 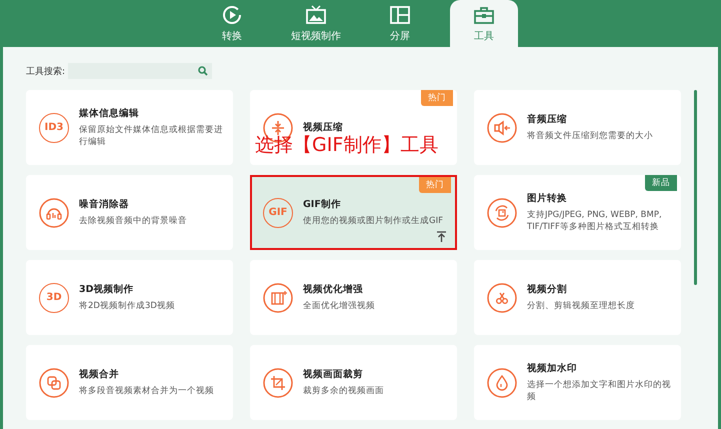 I want to click on tool-title: 视频压缩, so click(x=323, y=127).